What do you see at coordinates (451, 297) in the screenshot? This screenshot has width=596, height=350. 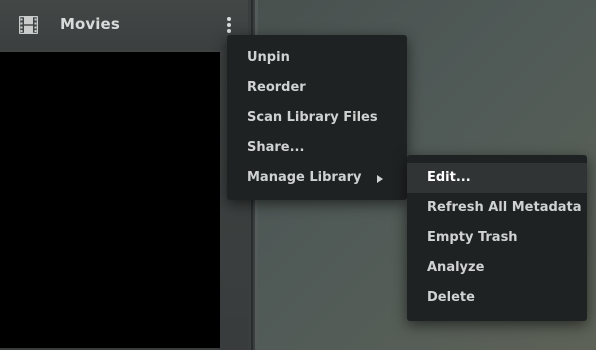 I see `menu-item-label: Delete` at bounding box center [451, 297].